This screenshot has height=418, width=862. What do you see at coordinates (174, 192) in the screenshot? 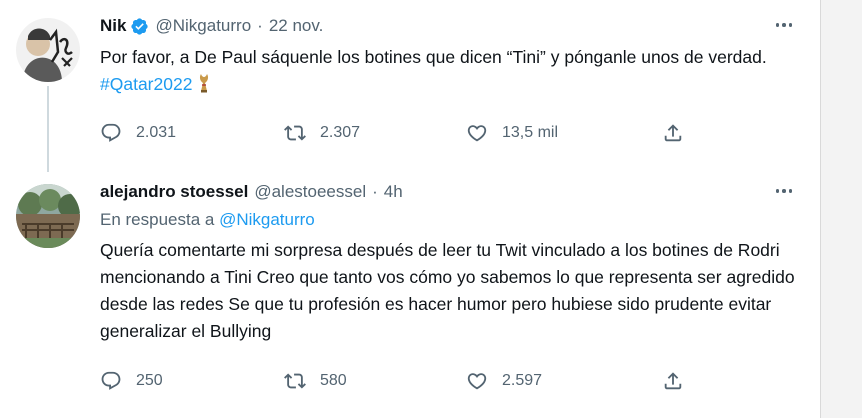
I see `author-name: alejandro stoessel` at bounding box center [174, 192].